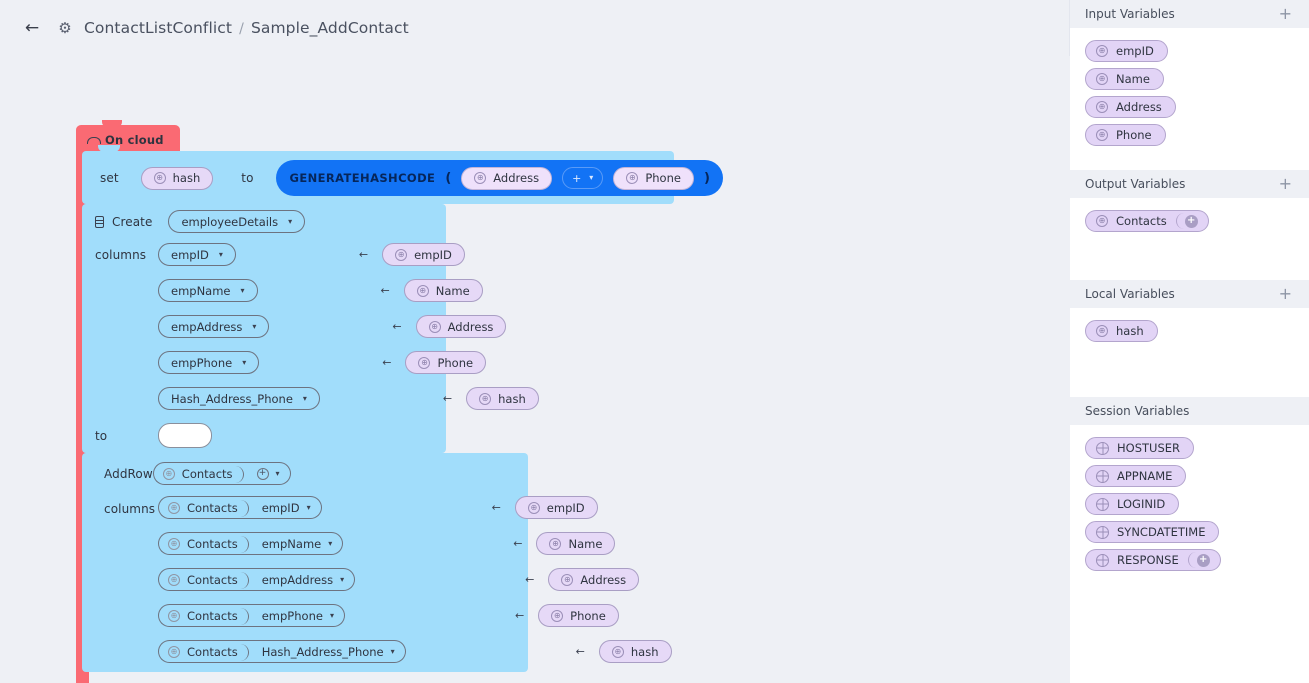 This screenshot has width=1309, height=683. Describe the element at coordinates (1125, 135) in the screenshot. I see `sidebar-variable-item: ⊕ Phone` at that location.